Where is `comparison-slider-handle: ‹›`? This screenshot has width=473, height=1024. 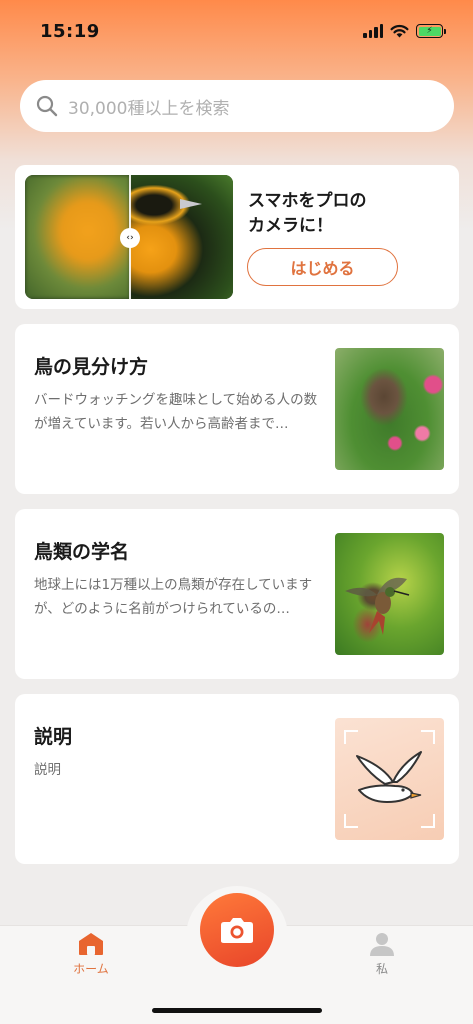 comparison-slider-handle: ‹› is located at coordinates (130, 238).